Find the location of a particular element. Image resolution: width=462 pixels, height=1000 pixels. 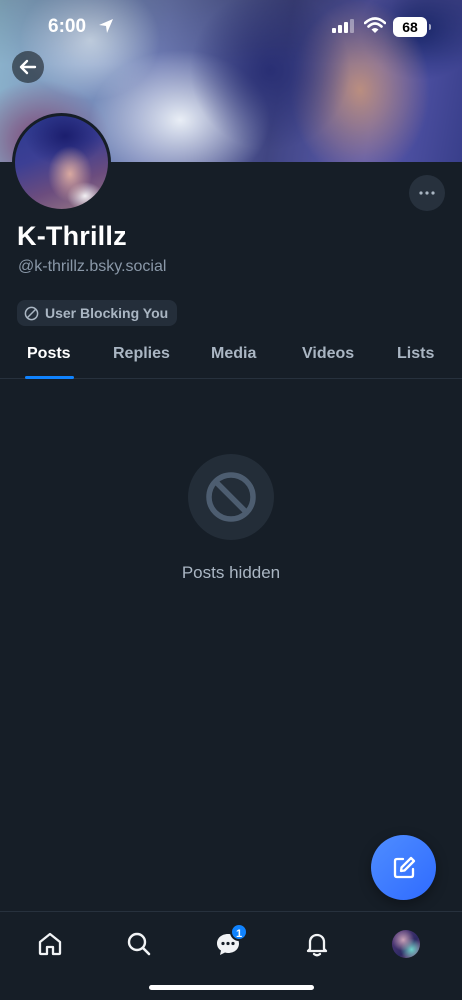

tab-lists: Lists is located at coordinates (415, 354).